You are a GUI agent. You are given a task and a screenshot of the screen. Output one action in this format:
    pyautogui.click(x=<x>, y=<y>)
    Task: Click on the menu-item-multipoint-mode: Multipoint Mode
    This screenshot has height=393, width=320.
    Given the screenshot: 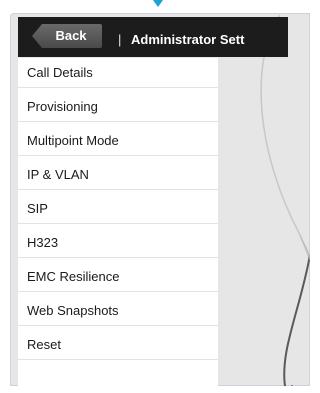 What is the action you would take?
    pyautogui.click(x=118, y=141)
    